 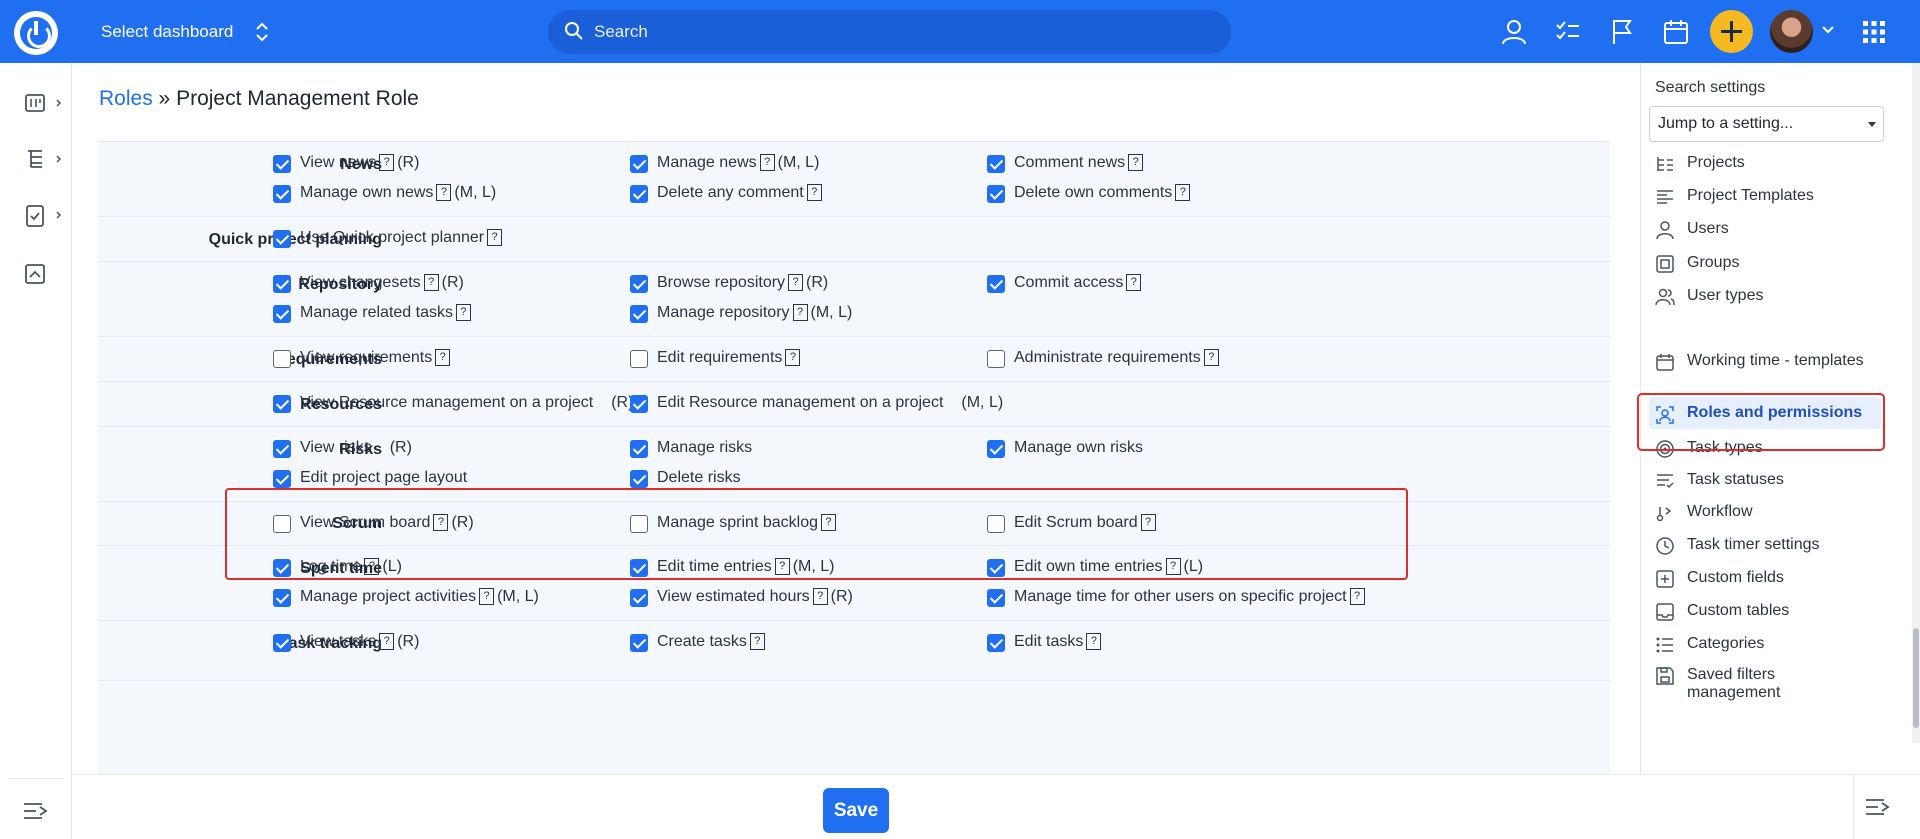 What do you see at coordinates (356, 448) in the screenshot?
I see `permission-label: View risks (R)` at bounding box center [356, 448].